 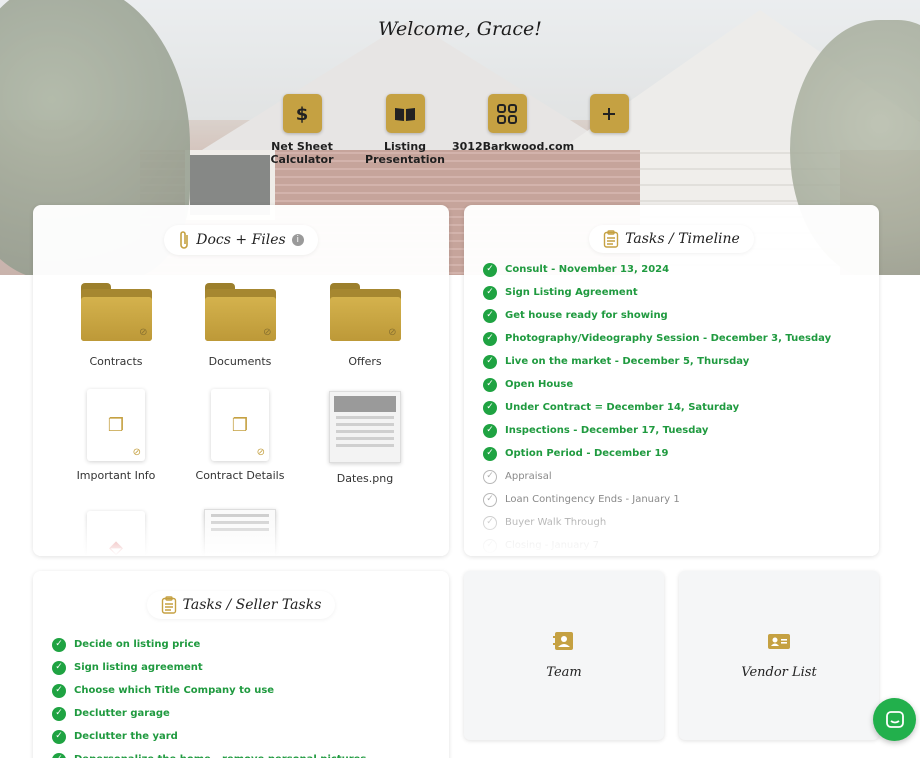 I want to click on file-important-info: ❐ ⊘ Important Info, so click(x=116, y=435).